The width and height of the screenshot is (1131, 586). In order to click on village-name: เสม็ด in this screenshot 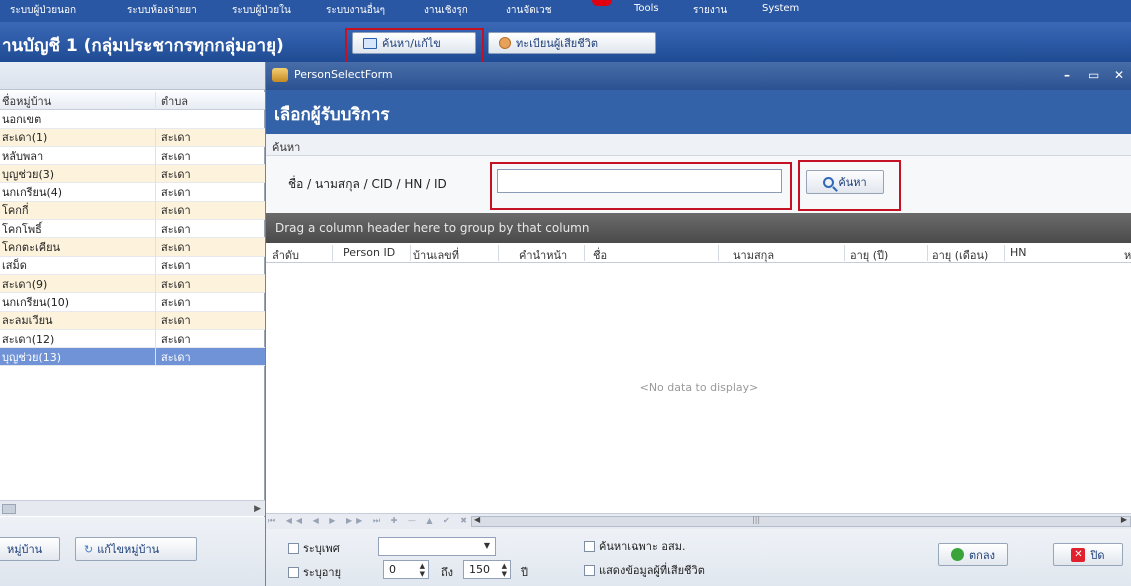, I will do `click(14, 266)`.